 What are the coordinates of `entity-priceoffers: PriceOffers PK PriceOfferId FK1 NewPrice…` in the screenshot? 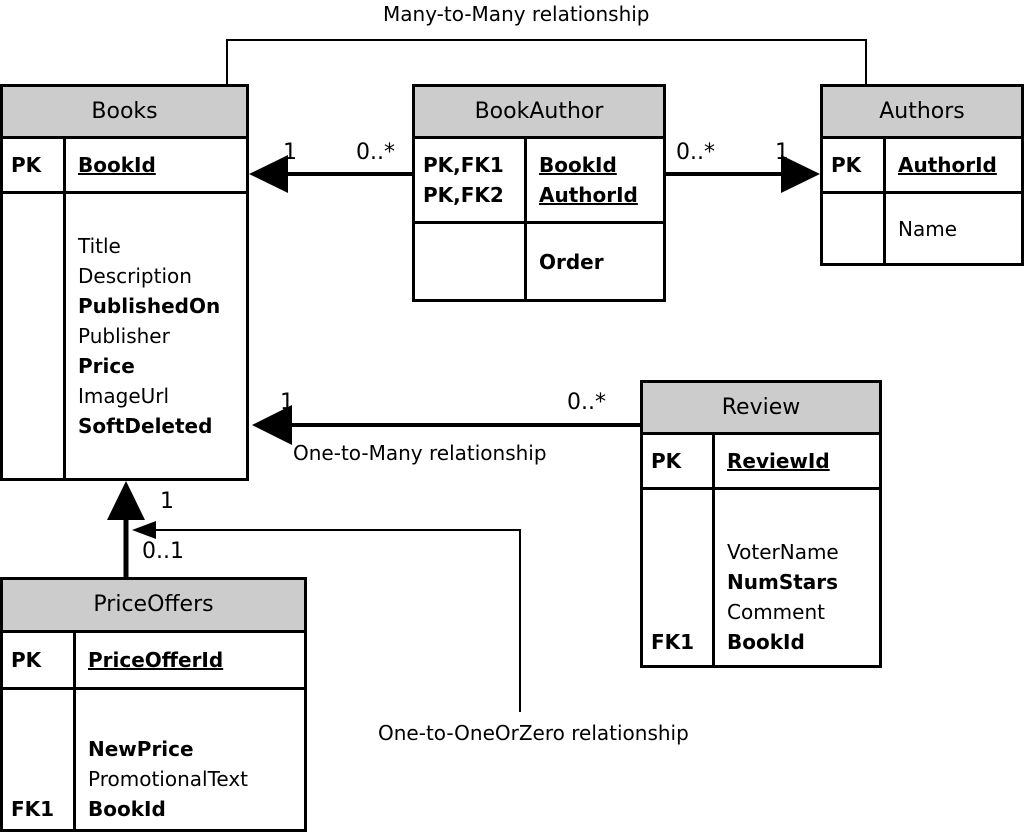 It's located at (153, 704).